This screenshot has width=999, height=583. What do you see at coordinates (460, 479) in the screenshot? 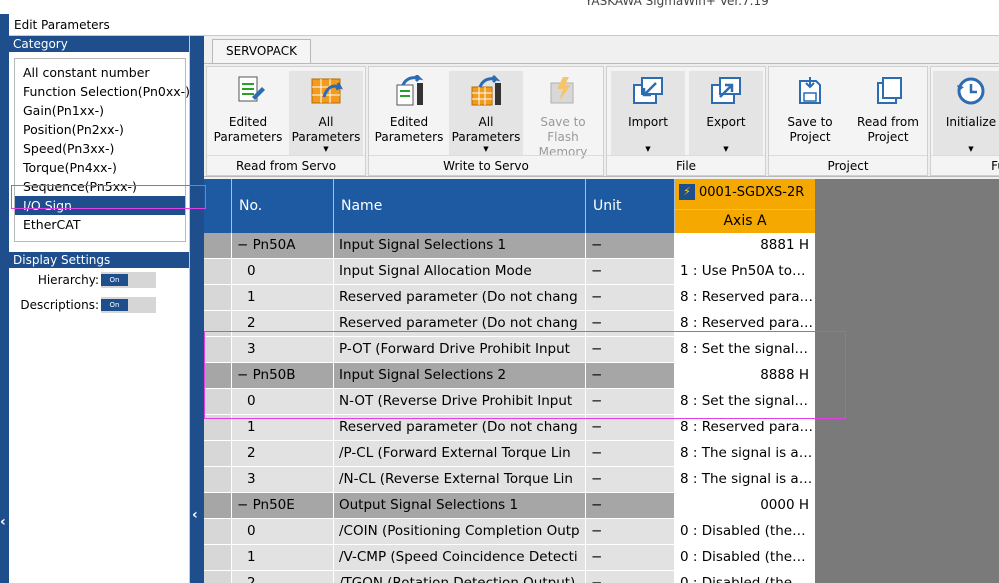
I see `cell-name: /N-CL (Reverse External Torque Lin` at bounding box center [460, 479].